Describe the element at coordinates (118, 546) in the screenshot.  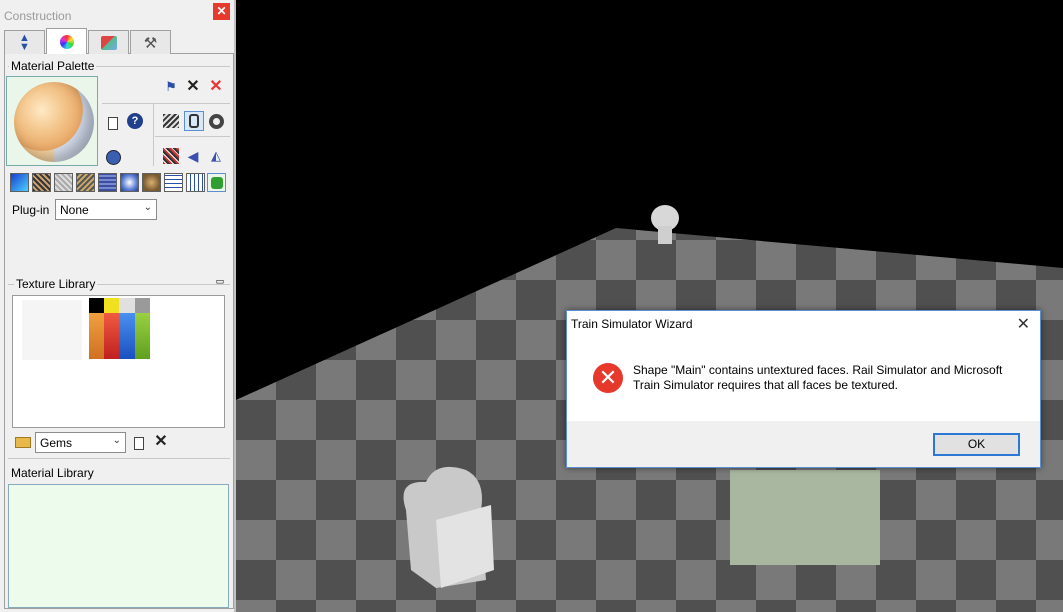
I see `material-library-list` at that location.